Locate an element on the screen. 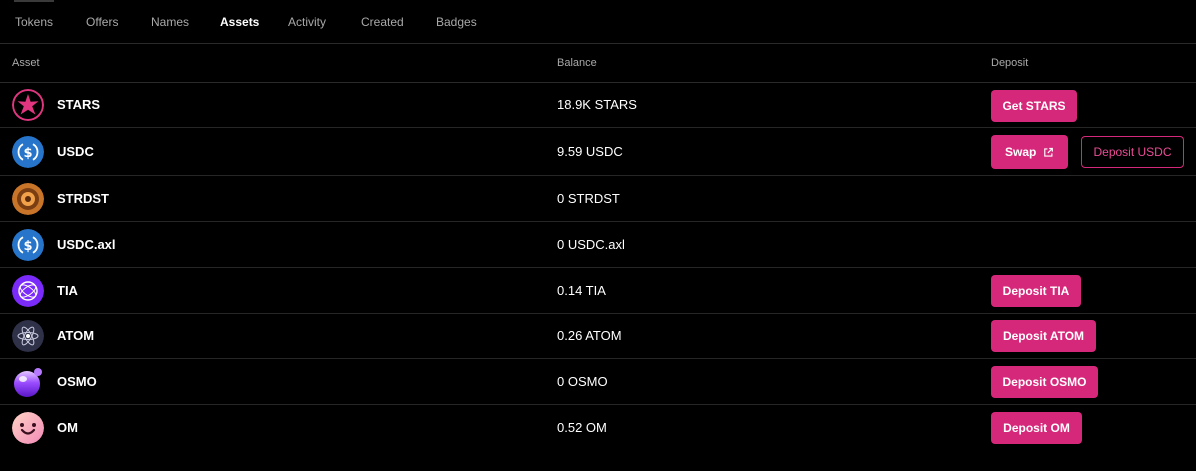  asset-name: TIA is located at coordinates (67, 290).